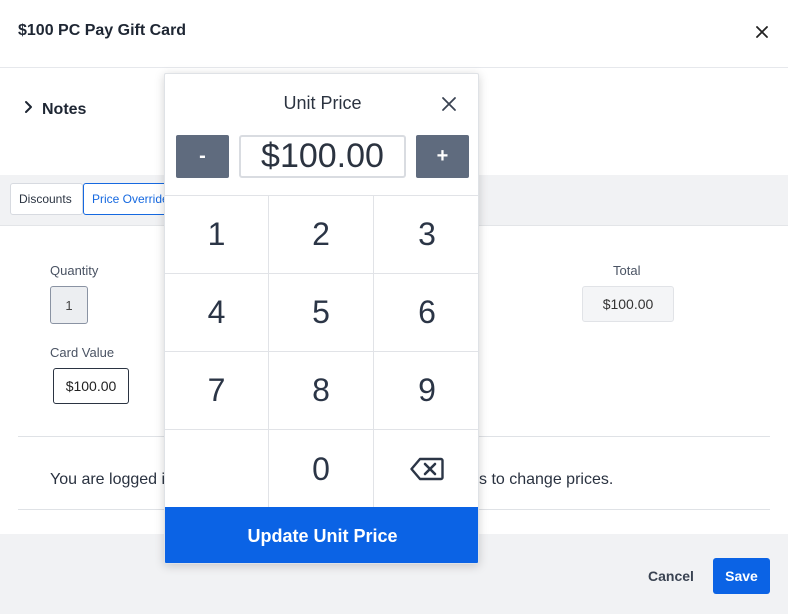  What do you see at coordinates (426, 313) in the screenshot?
I see `key-6: 6` at bounding box center [426, 313].